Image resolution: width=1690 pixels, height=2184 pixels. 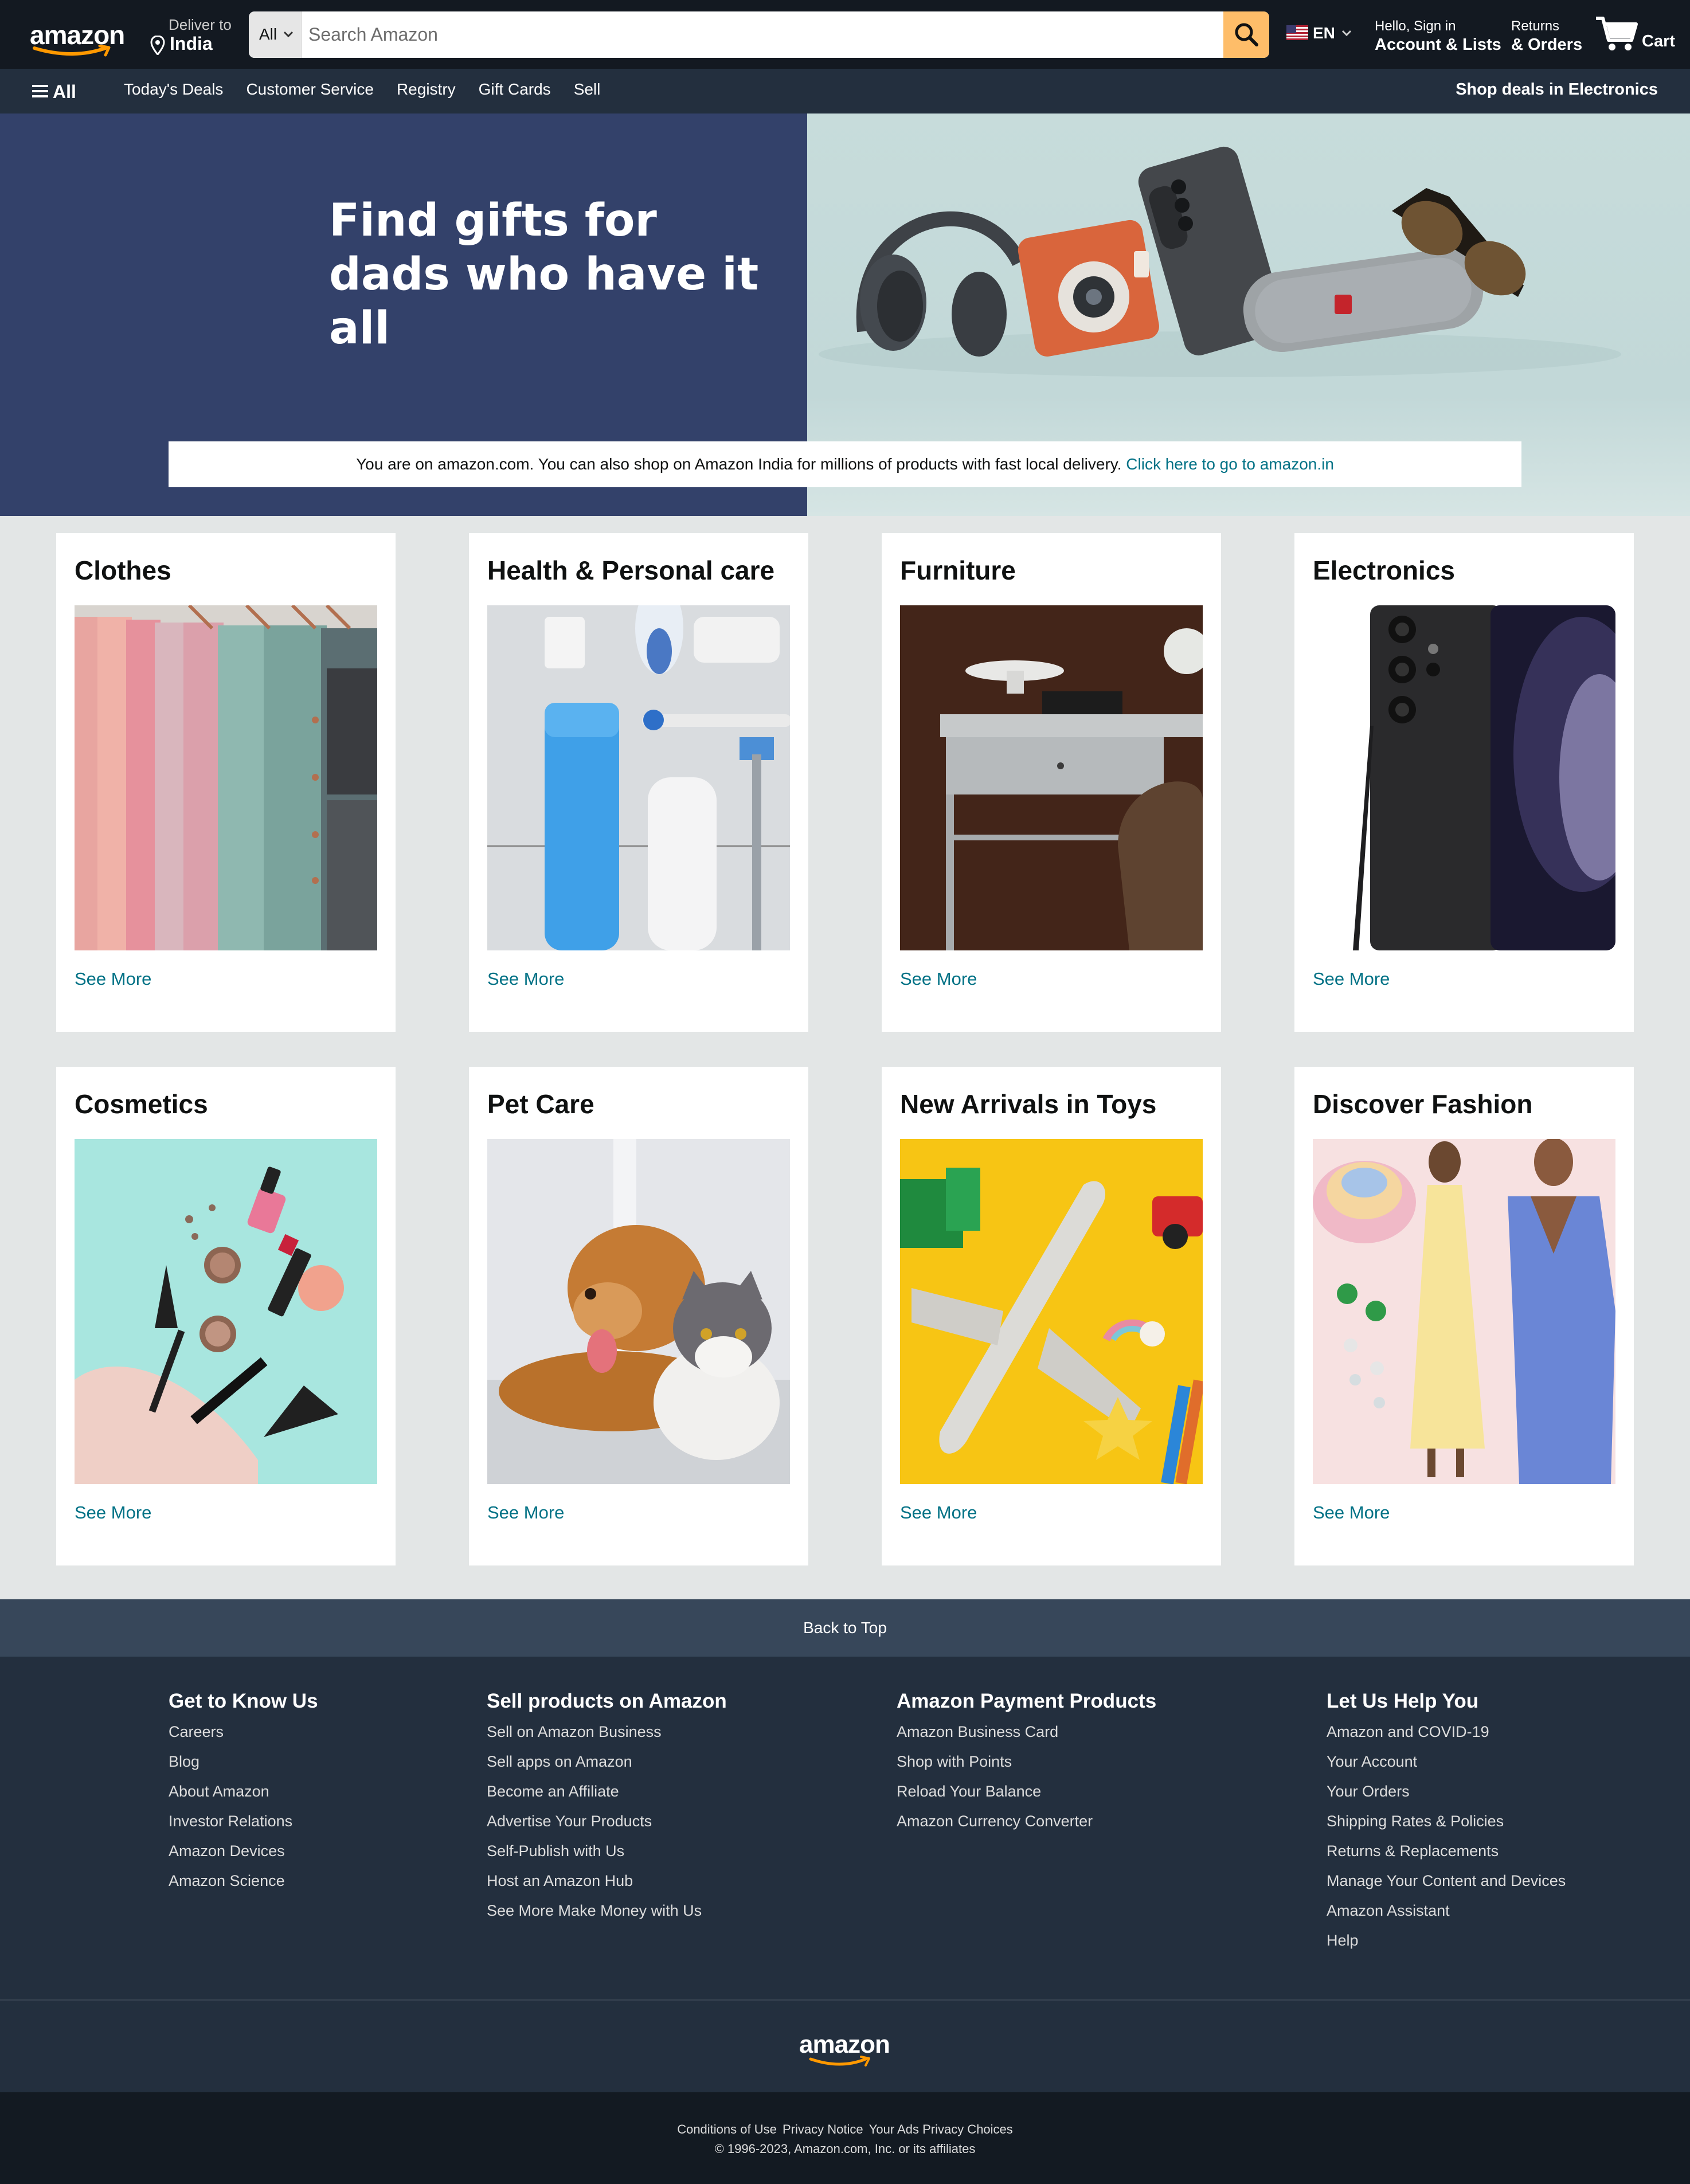 What do you see at coordinates (244, 1828) in the screenshot?
I see `footer-link: Investor Relations` at bounding box center [244, 1828].